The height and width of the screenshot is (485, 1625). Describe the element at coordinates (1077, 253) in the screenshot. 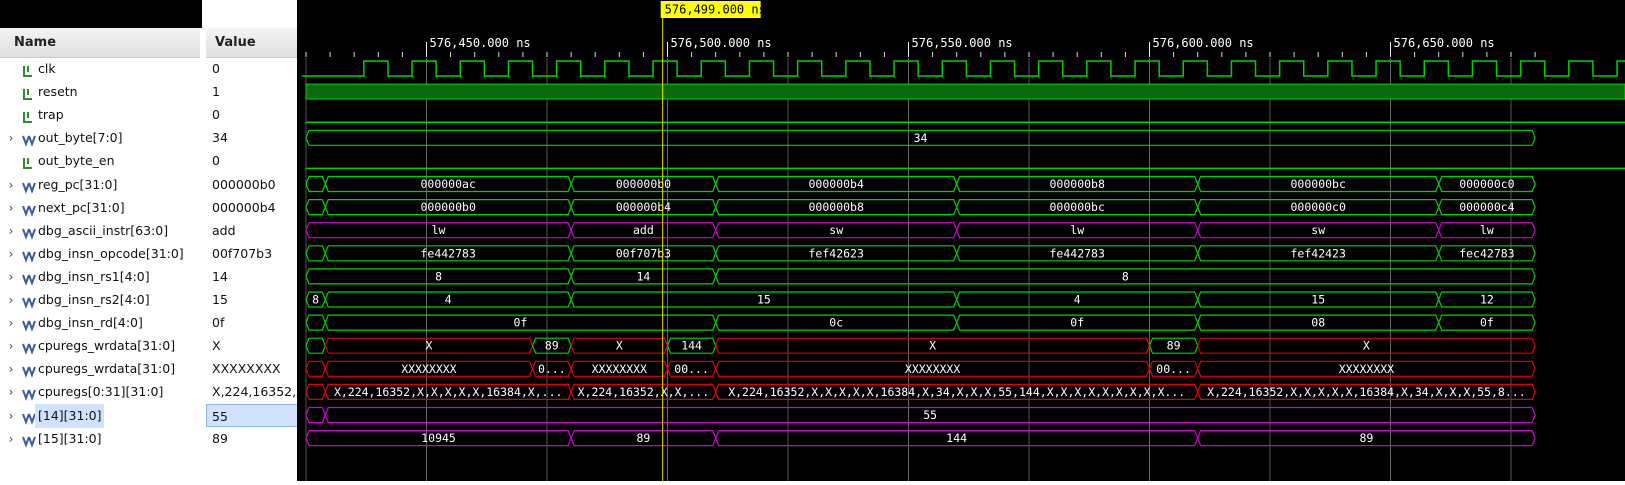

I see `bus-value-label: fe442783` at that location.